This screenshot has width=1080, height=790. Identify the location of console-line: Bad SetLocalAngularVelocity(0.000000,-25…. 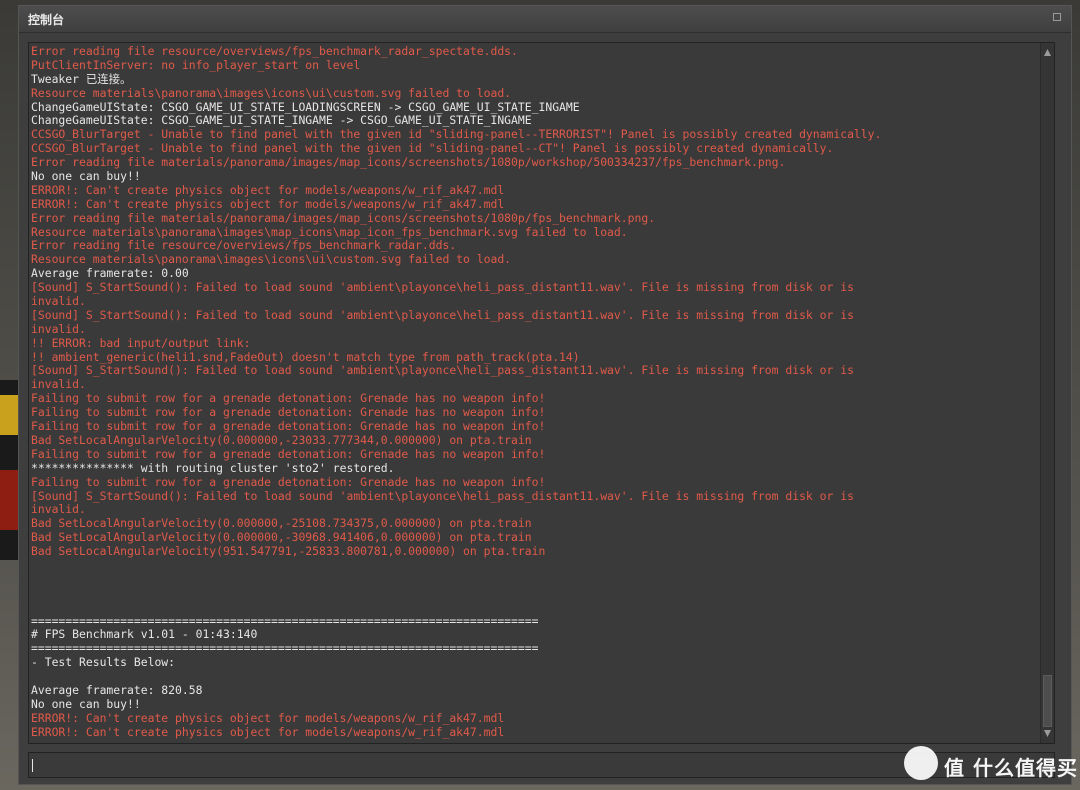
(281, 523).